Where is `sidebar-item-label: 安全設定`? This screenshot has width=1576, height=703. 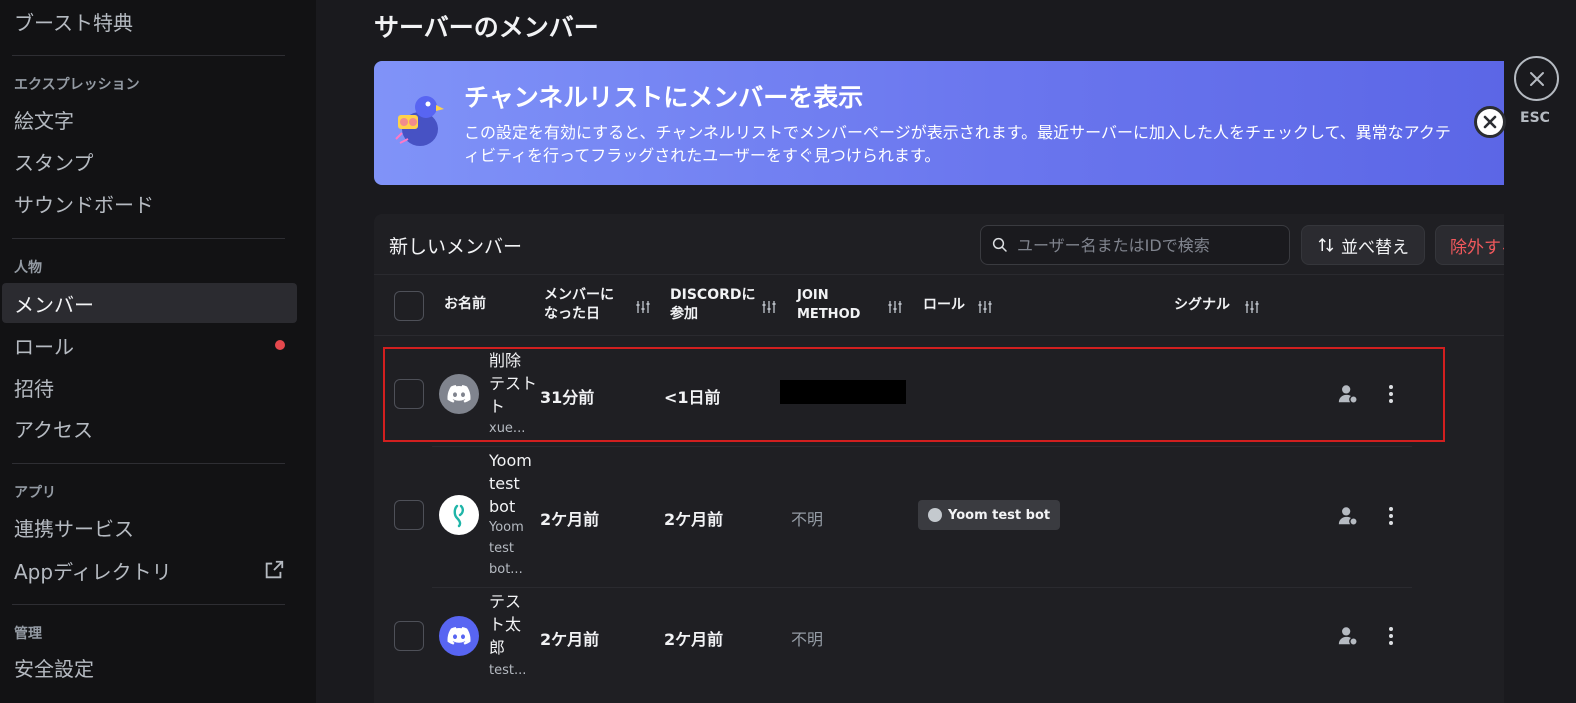
sidebar-item-label: 安全設定 is located at coordinates (54, 668).